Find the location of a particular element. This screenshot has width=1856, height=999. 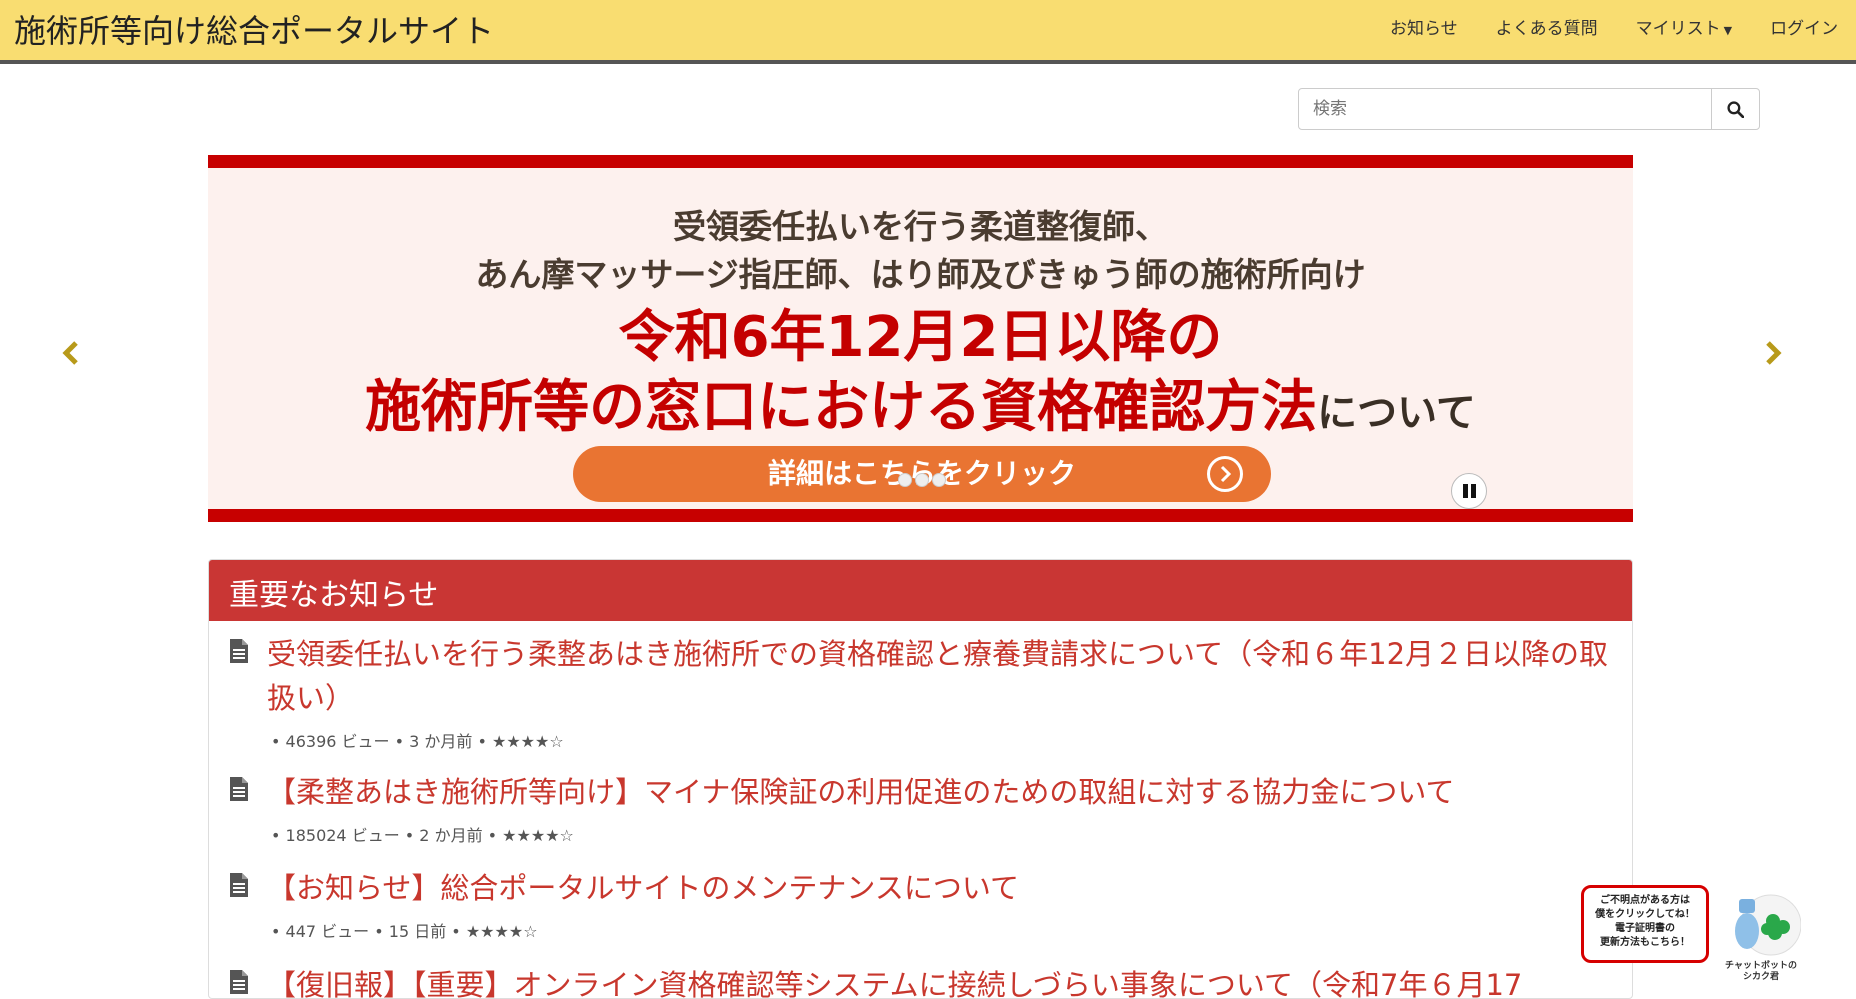

pause-icon is located at coordinates (1469, 491).